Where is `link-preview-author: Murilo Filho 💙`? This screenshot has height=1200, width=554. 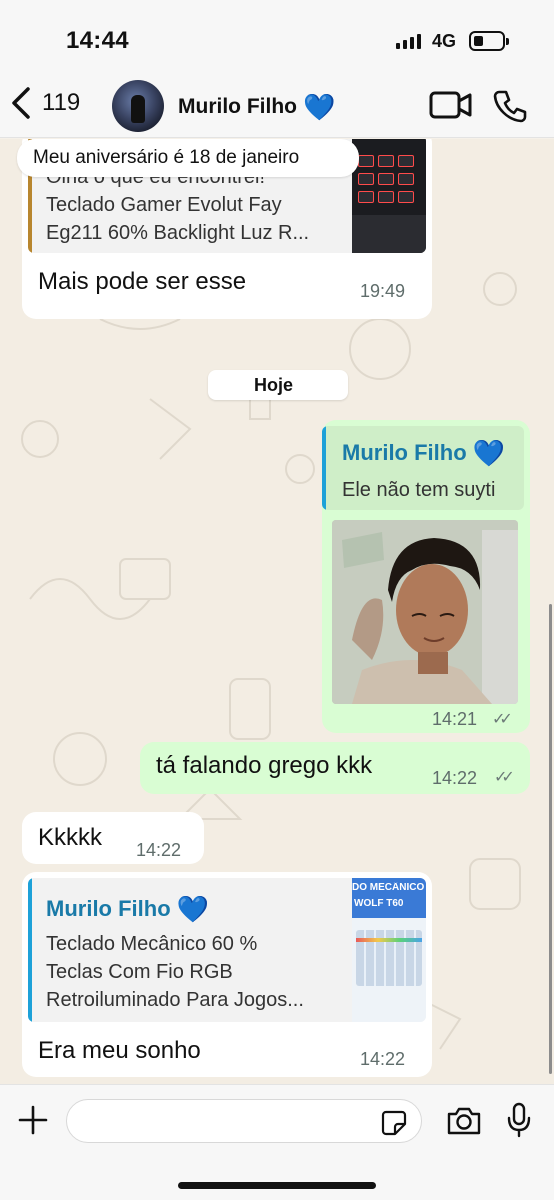
link-preview-author: Murilo Filho 💙 is located at coordinates (127, 909).